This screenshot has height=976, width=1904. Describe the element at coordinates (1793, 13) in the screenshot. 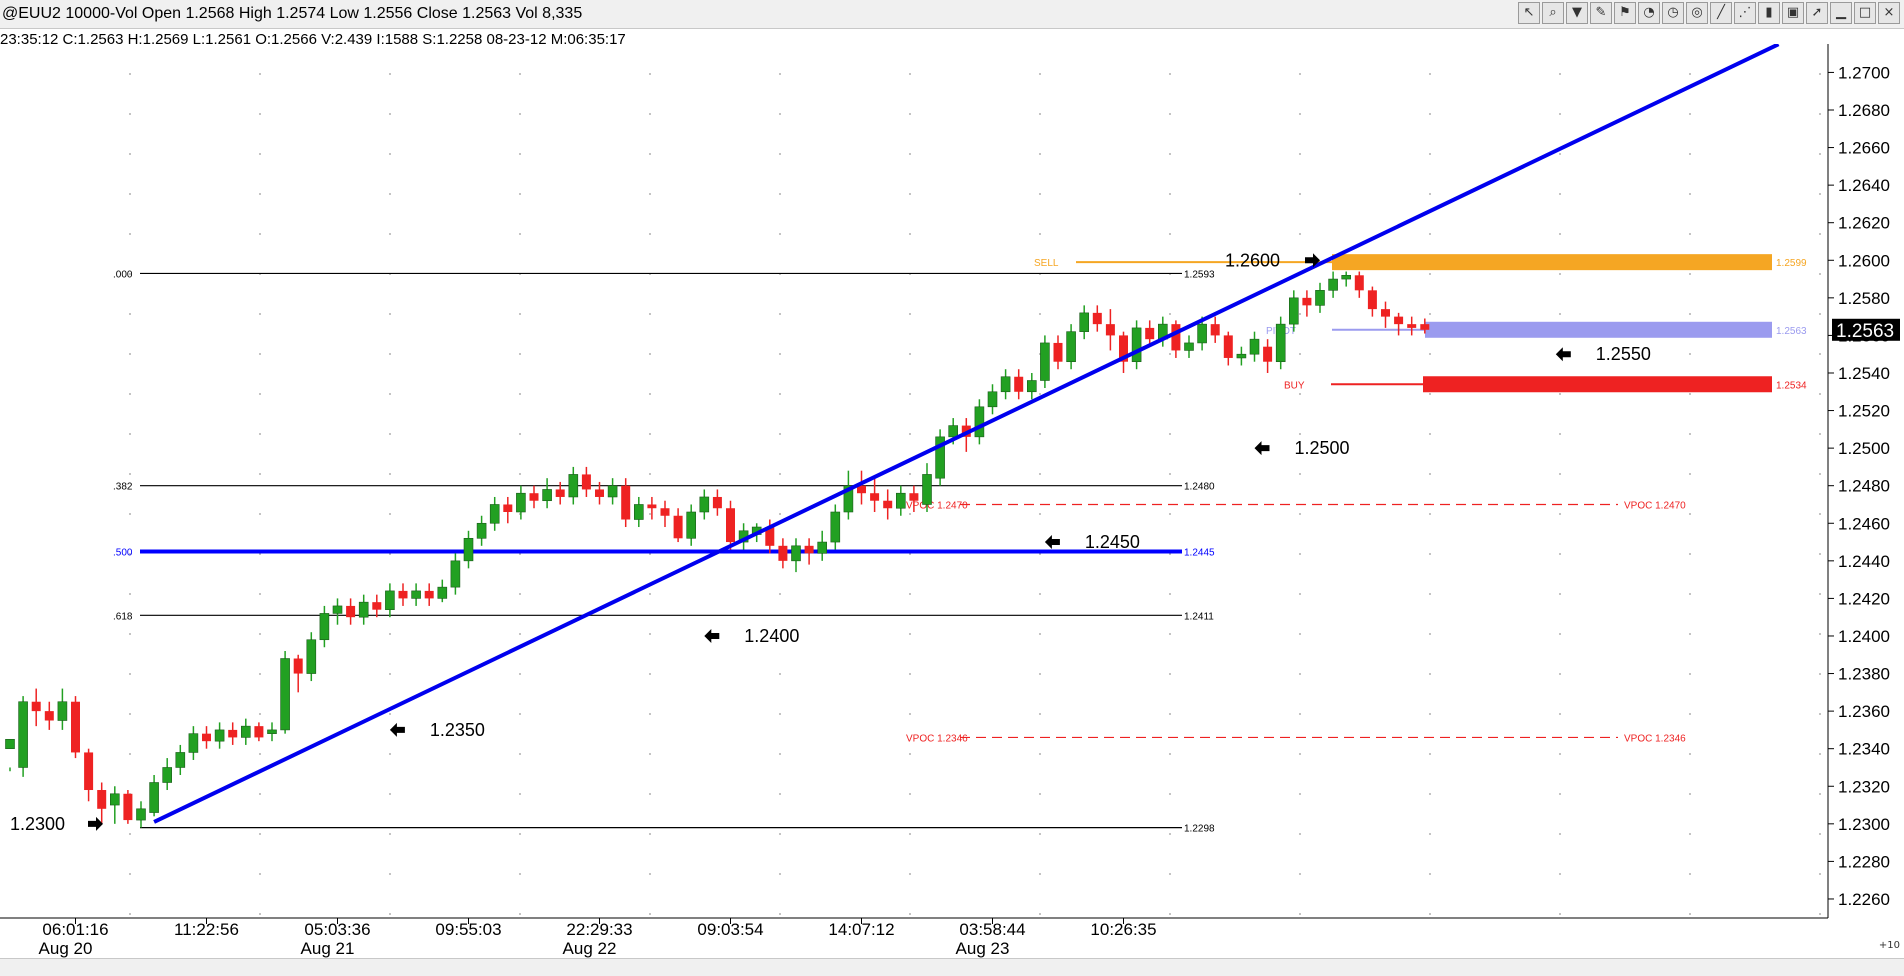

I see `trash-icon: ▣` at that location.